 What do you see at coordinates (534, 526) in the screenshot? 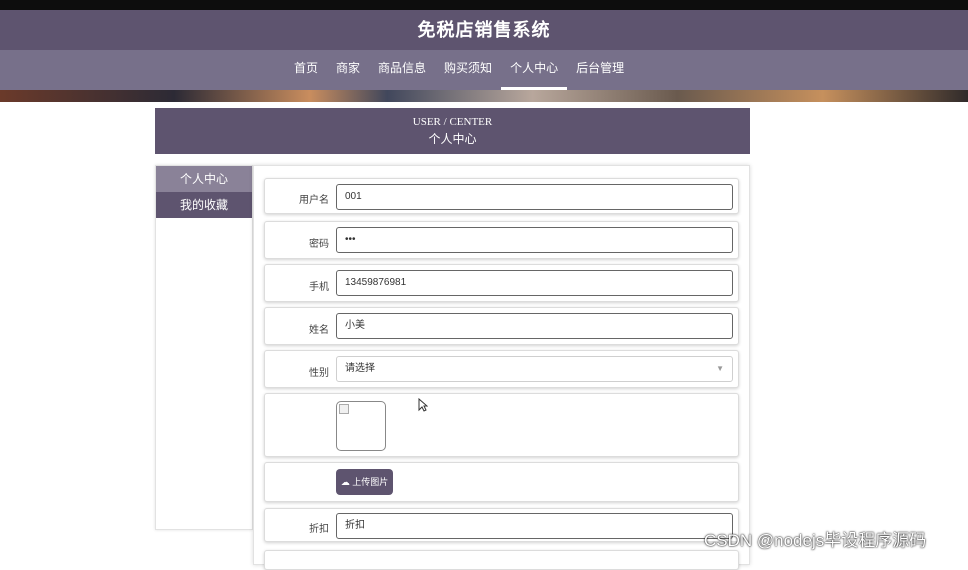
I see `discount-input: 折扣` at bounding box center [534, 526].